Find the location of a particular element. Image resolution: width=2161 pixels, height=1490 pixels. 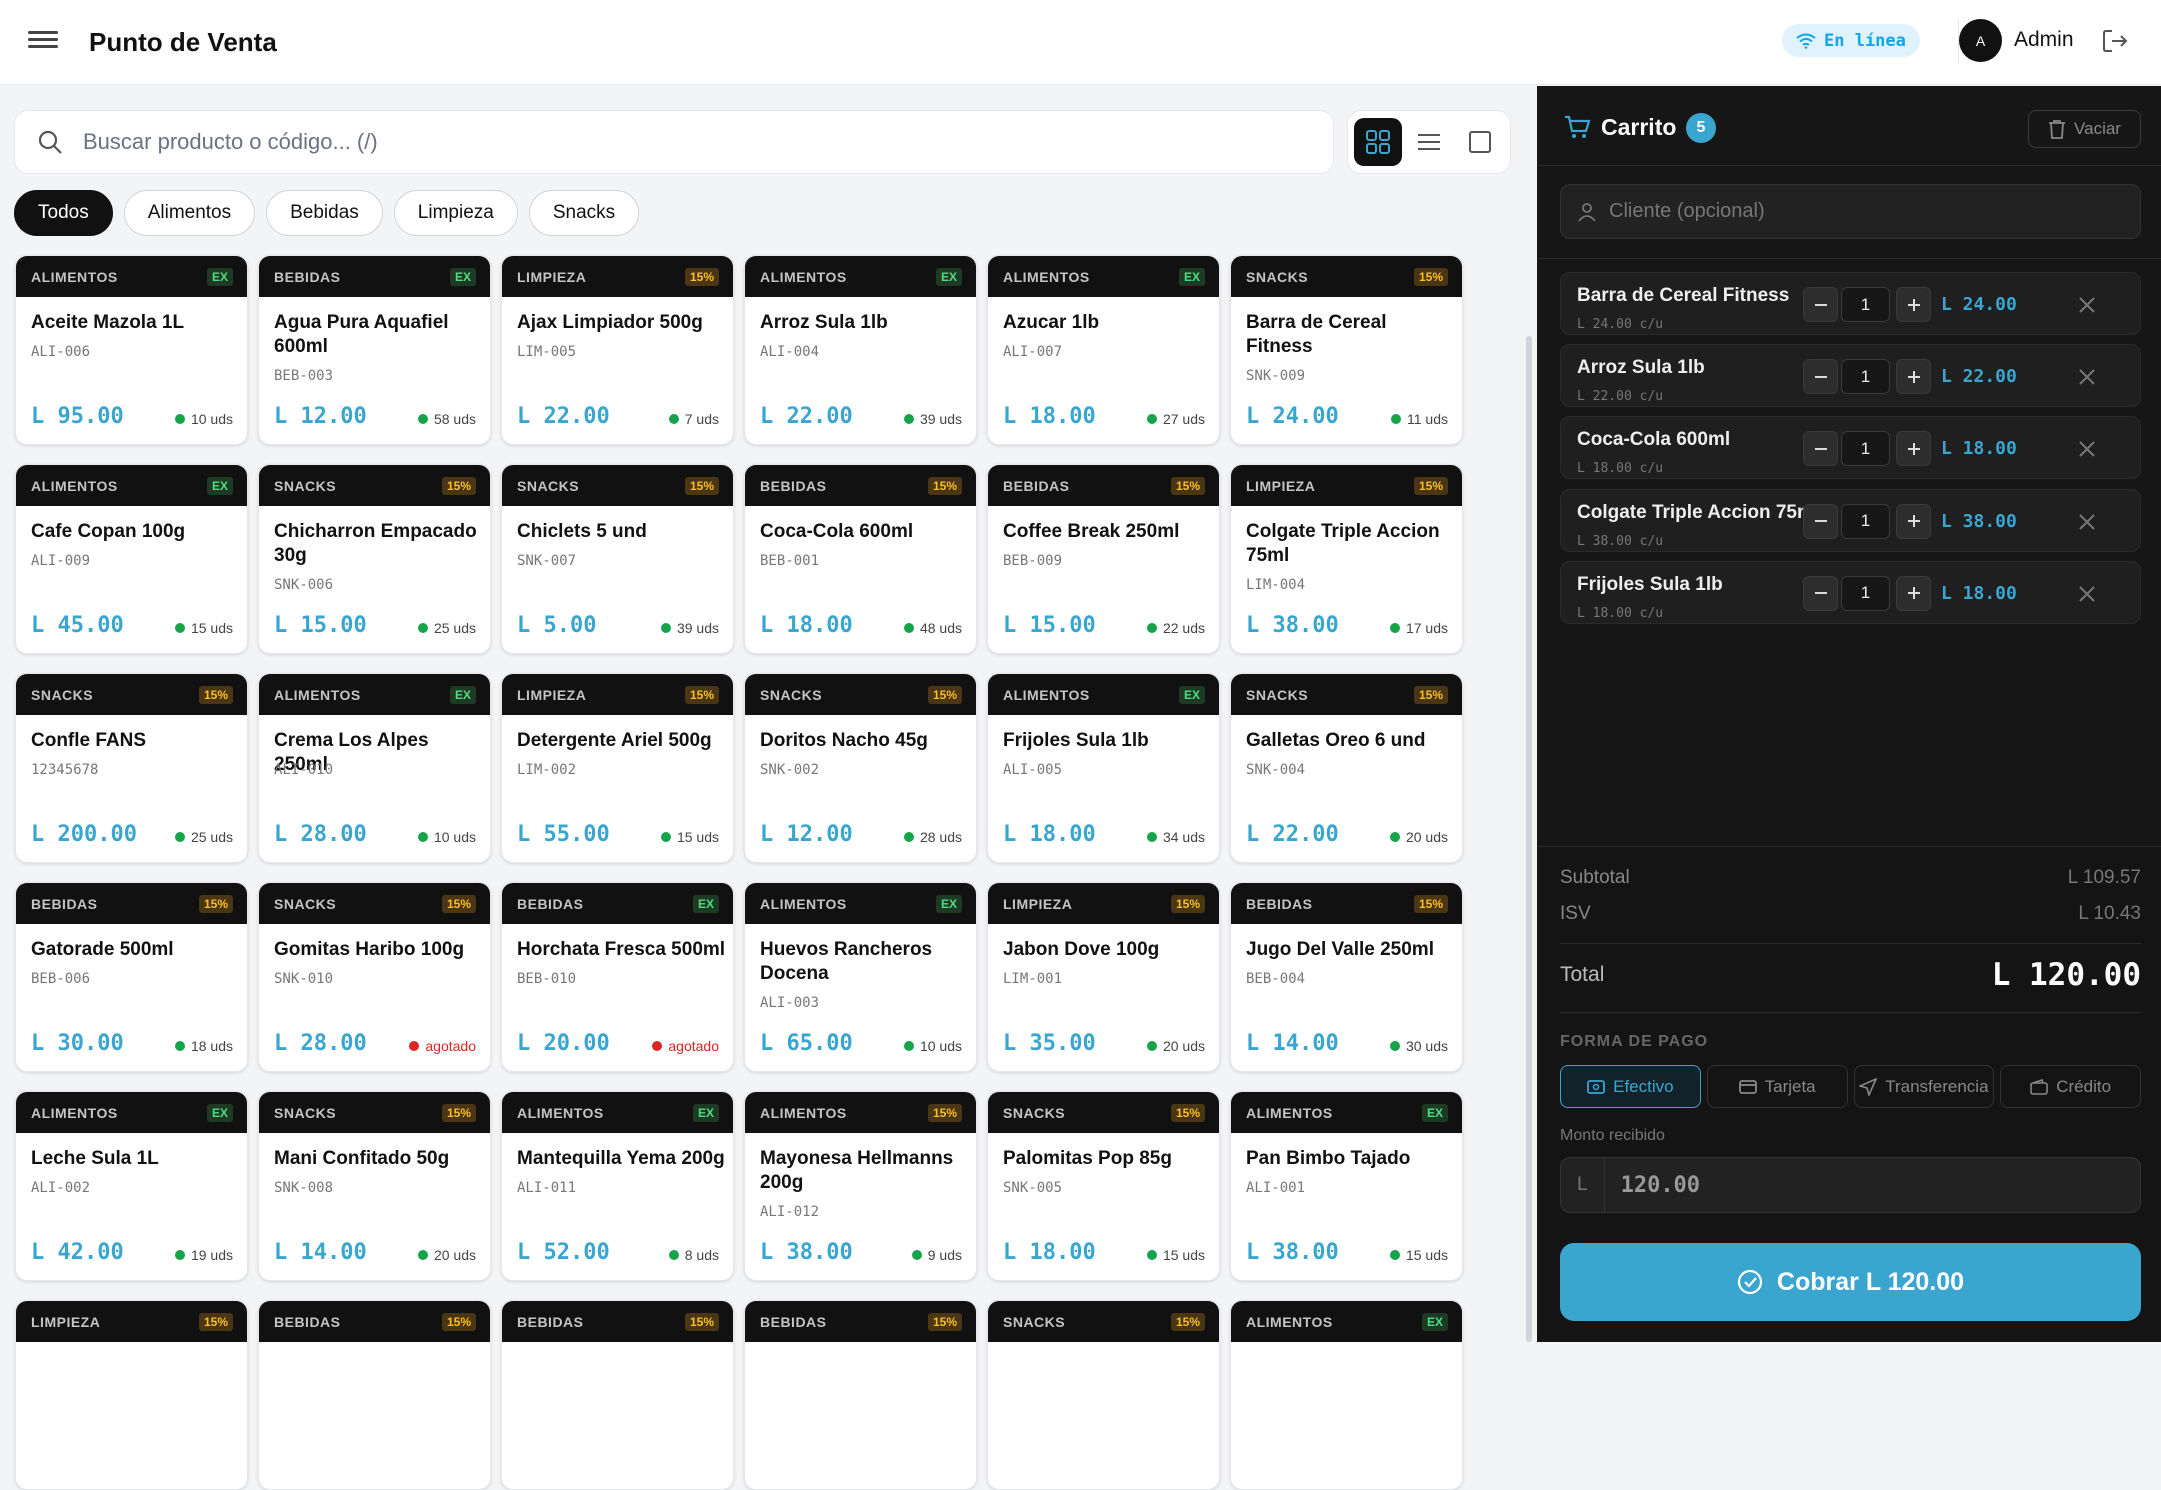

product-code: LIM-005 is located at coordinates (547, 352).